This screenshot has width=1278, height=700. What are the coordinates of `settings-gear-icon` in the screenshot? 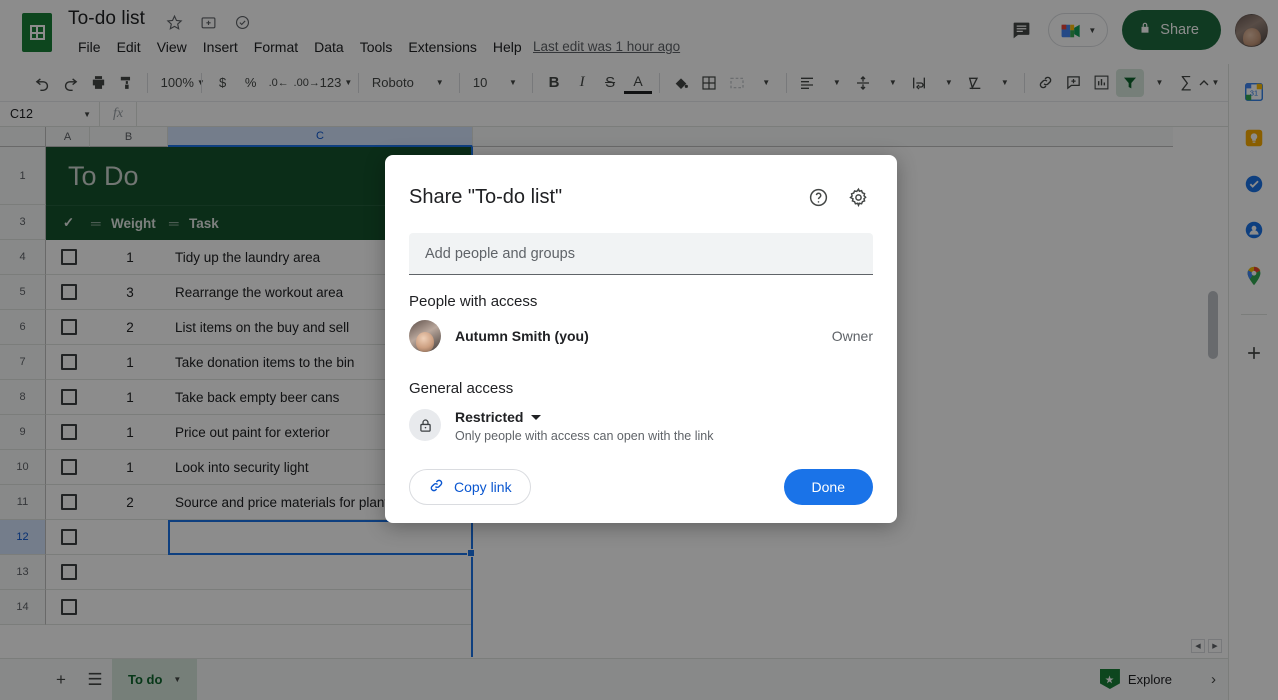 It's located at (858, 197).